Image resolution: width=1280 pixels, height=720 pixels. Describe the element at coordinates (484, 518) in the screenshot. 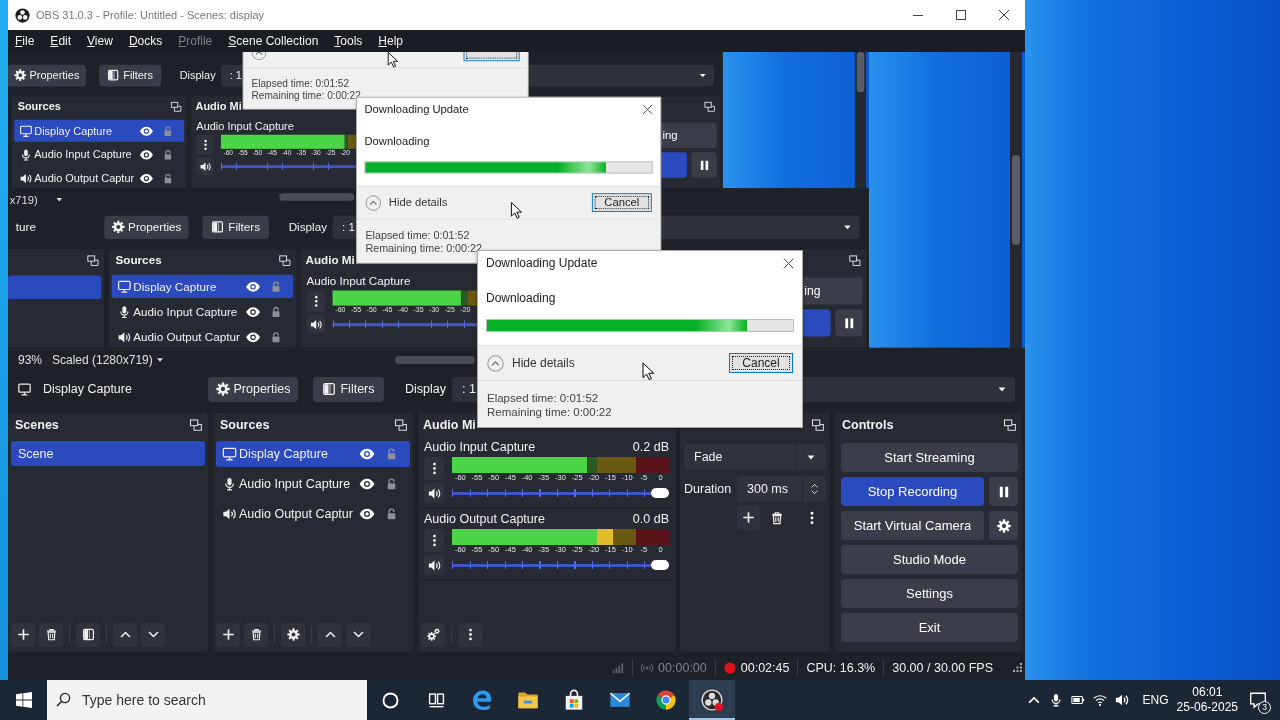

I see `channel-name: Audio Output Capture` at that location.